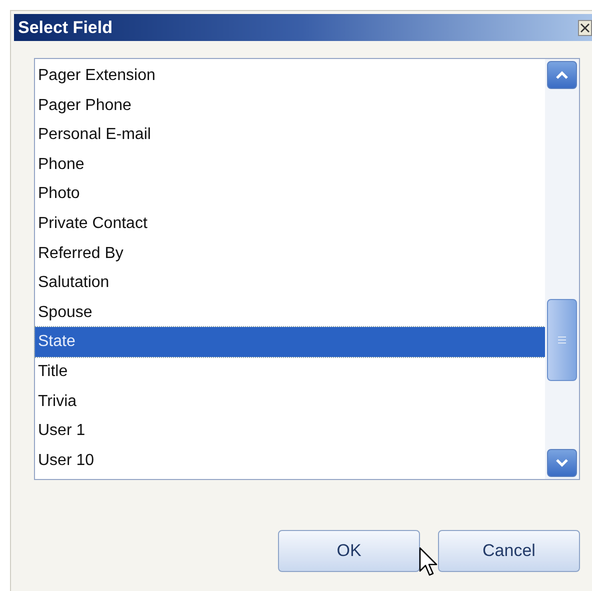  Describe the element at coordinates (290, 401) in the screenshot. I see `list-item: Trivia` at that location.